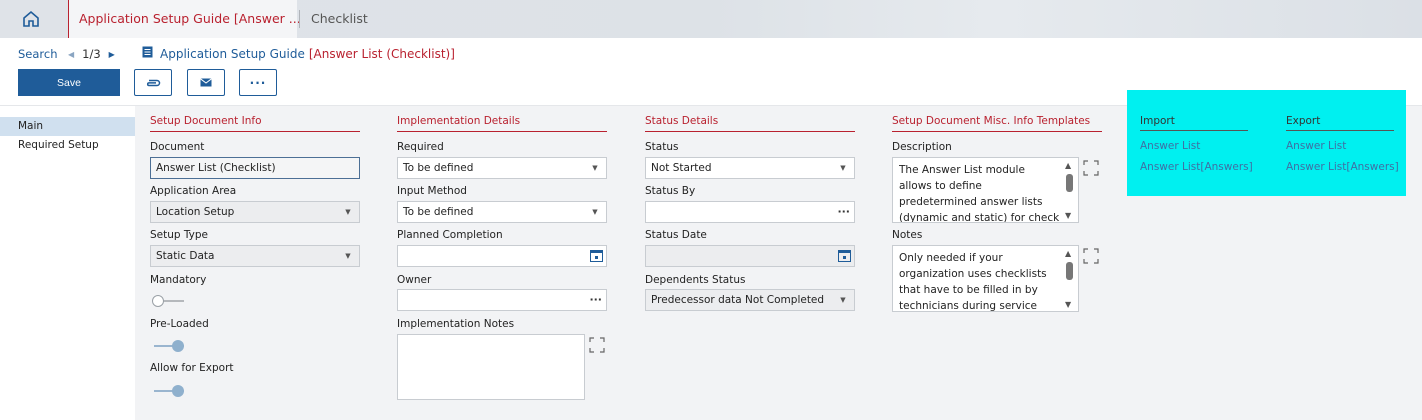 The height and width of the screenshot is (420, 1422). What do you see at coordinates (662, 147) in the screenshot?
I see `status-label: Status` at bounding box center [662, 147].